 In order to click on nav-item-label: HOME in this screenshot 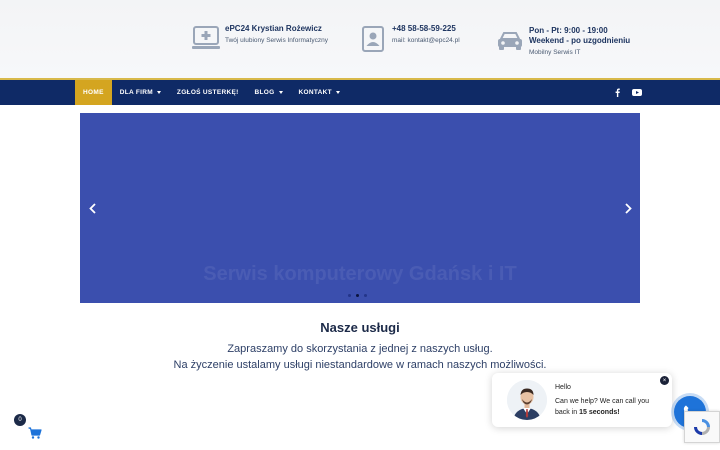, I will do `click(93, 92)`.